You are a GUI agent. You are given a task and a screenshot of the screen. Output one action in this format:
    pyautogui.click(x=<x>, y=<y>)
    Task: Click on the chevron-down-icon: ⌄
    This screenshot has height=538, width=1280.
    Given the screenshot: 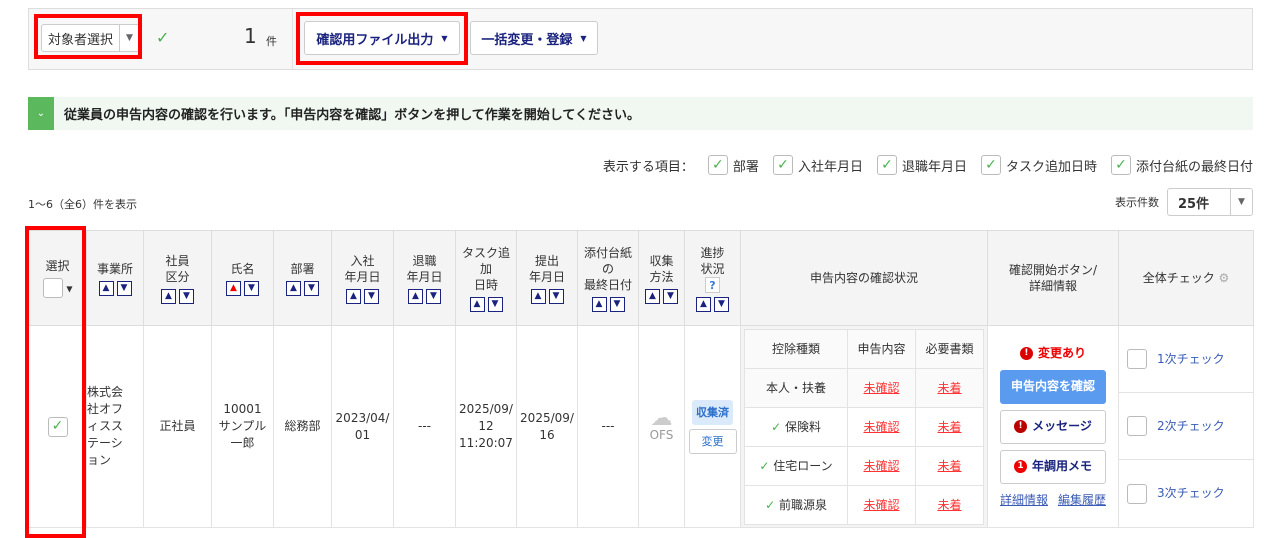 What is the action you would take?
    pyautogui.click(x=41, y=113)
    